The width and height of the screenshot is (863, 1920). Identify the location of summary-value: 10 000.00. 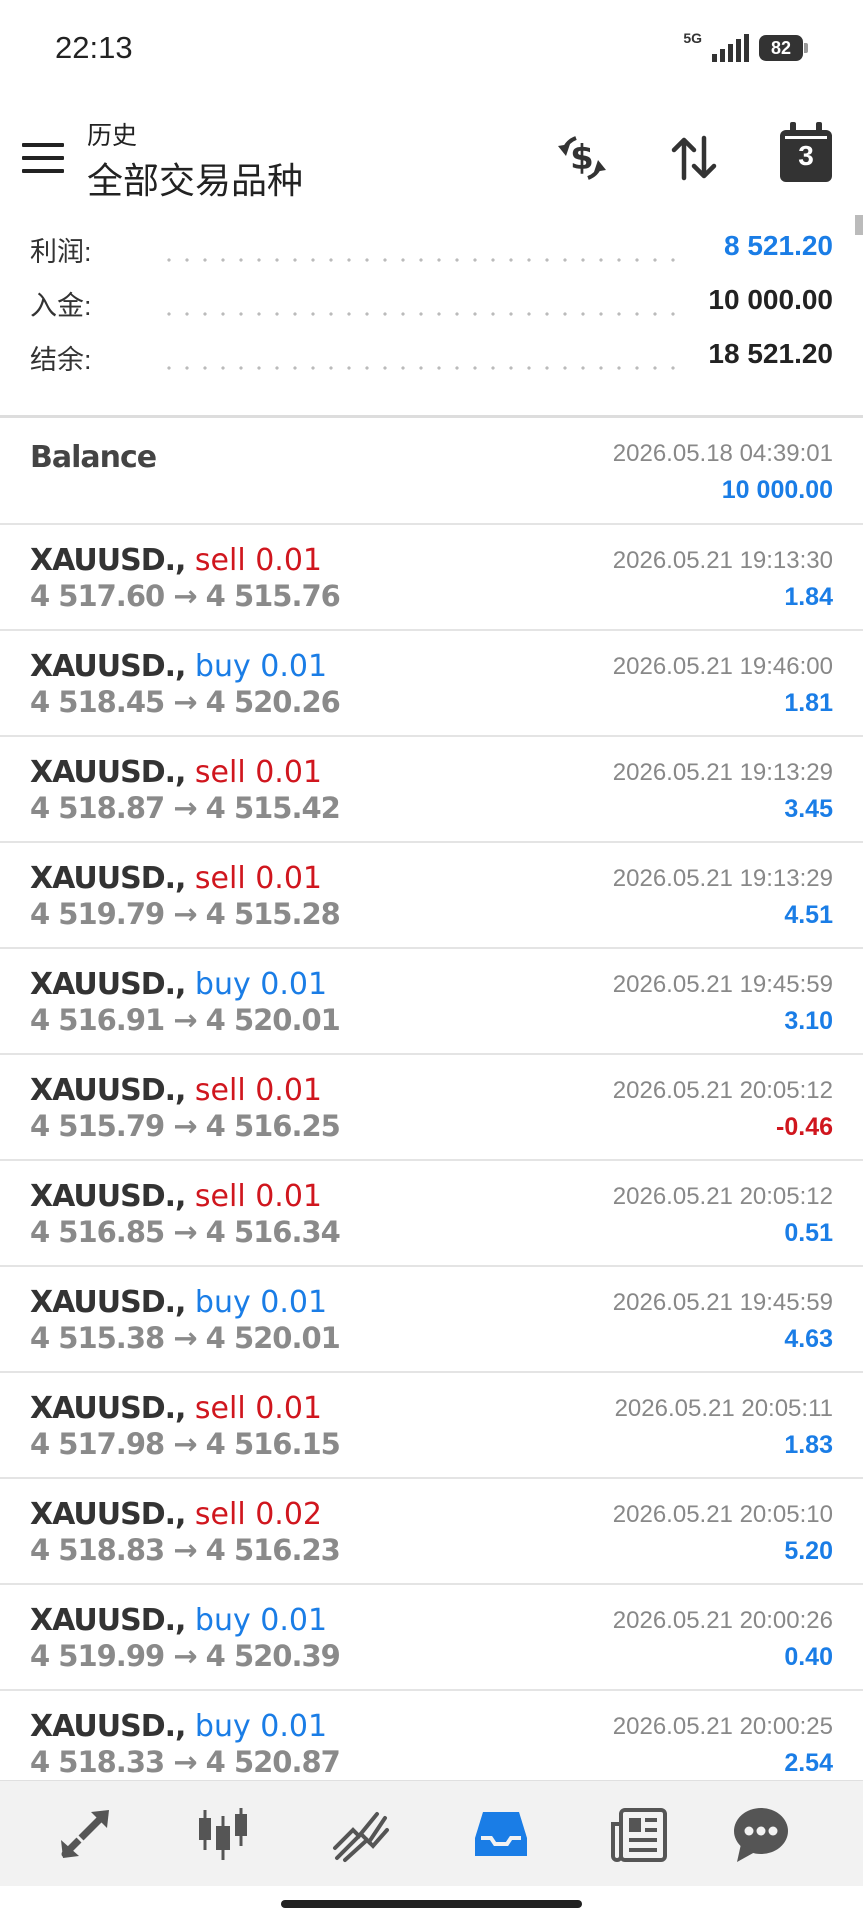
(770, 299).